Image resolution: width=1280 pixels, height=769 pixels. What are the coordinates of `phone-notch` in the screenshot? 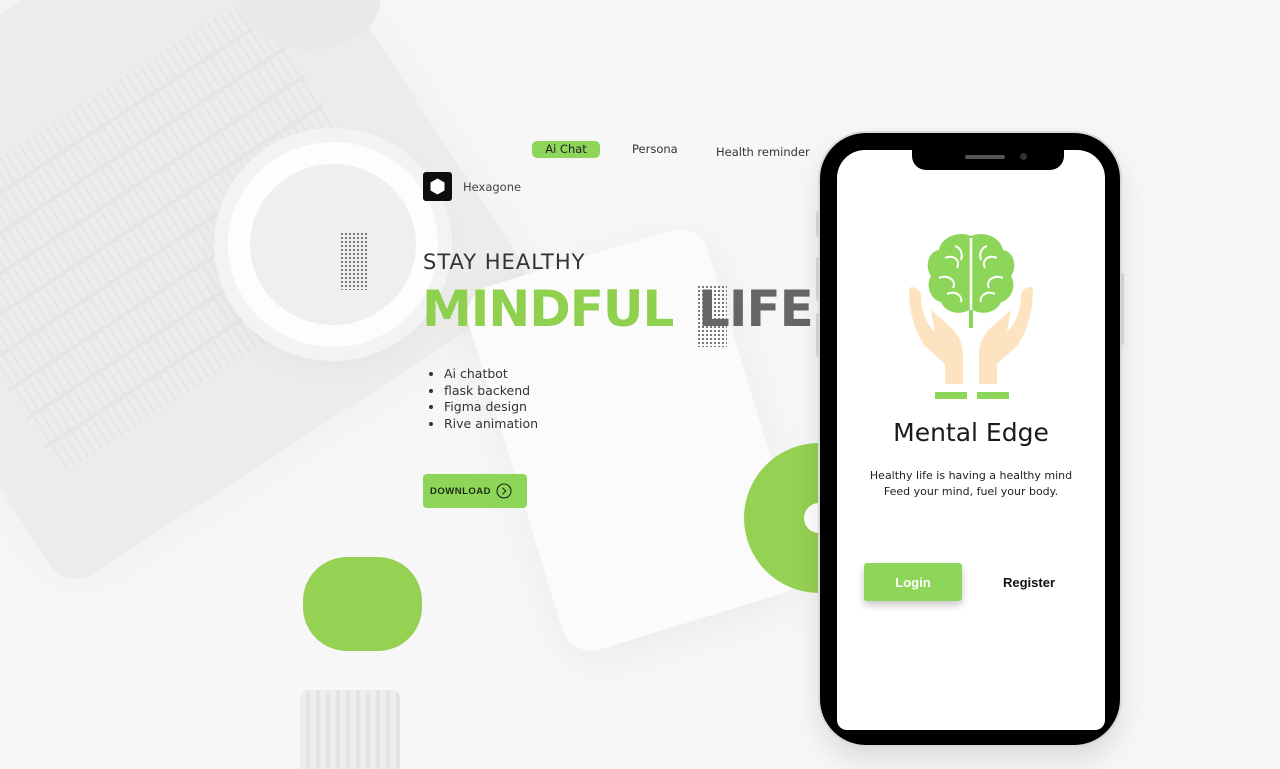 It's located at (988, 160).